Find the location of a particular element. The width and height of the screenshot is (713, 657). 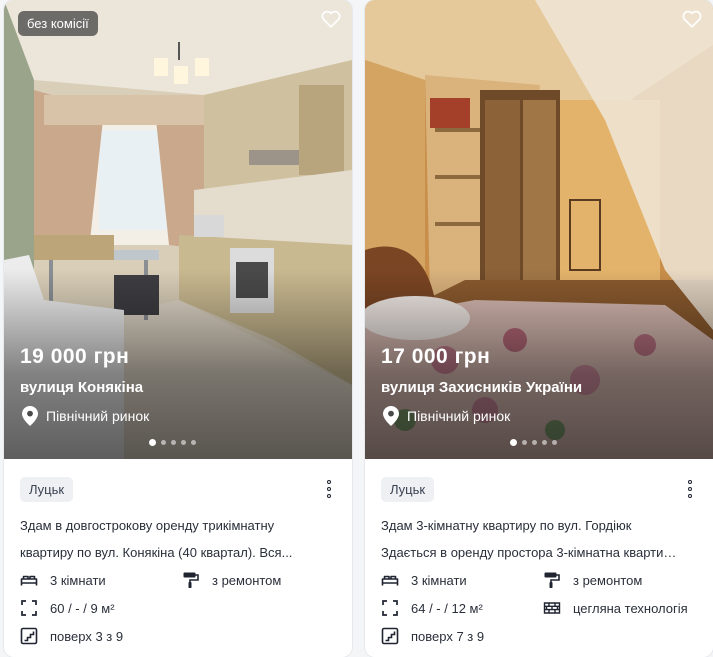

feature-floor: поверх 3 з 9 is located at coordinates (71, 636).